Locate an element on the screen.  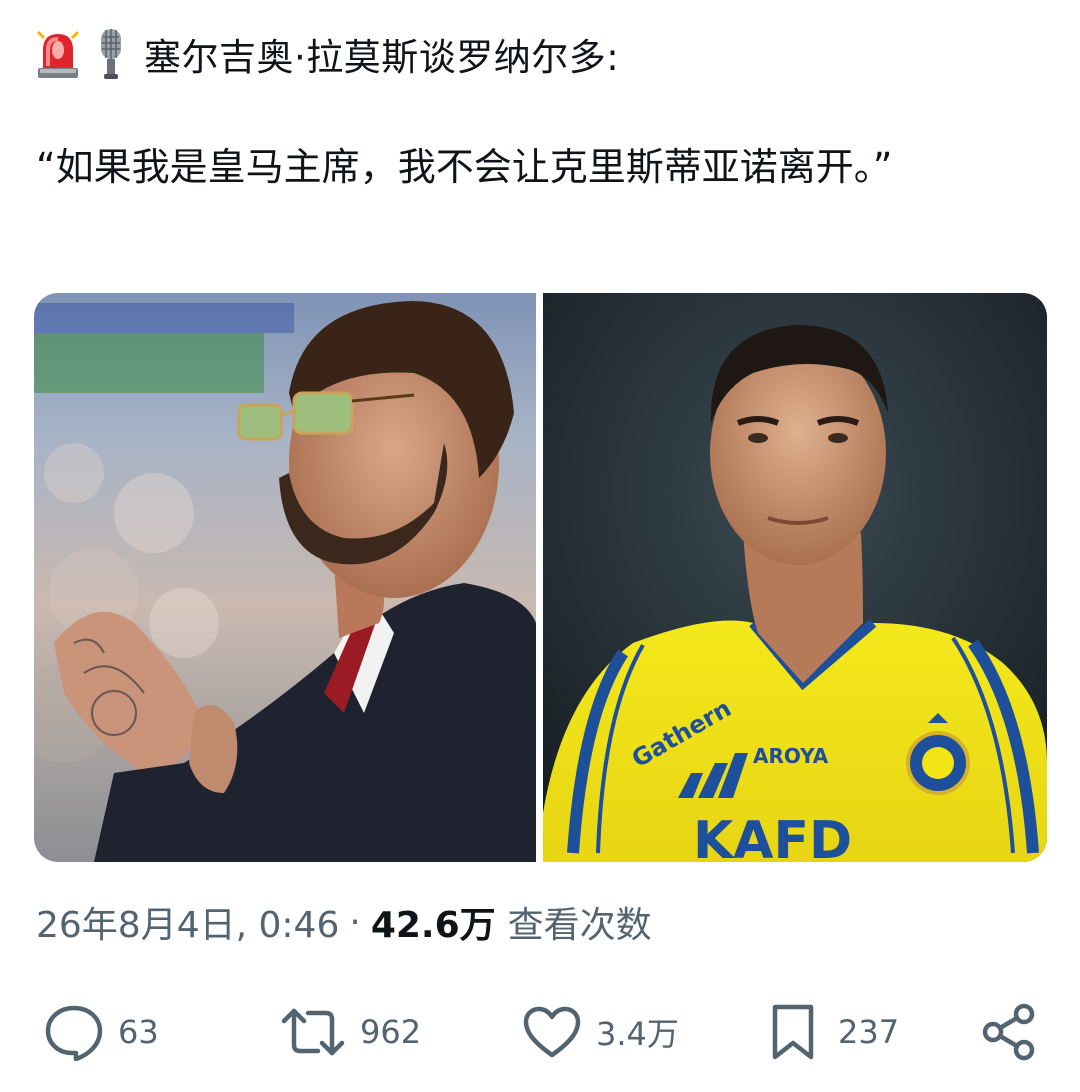
share-button is located at coordinates (1009, 1032).